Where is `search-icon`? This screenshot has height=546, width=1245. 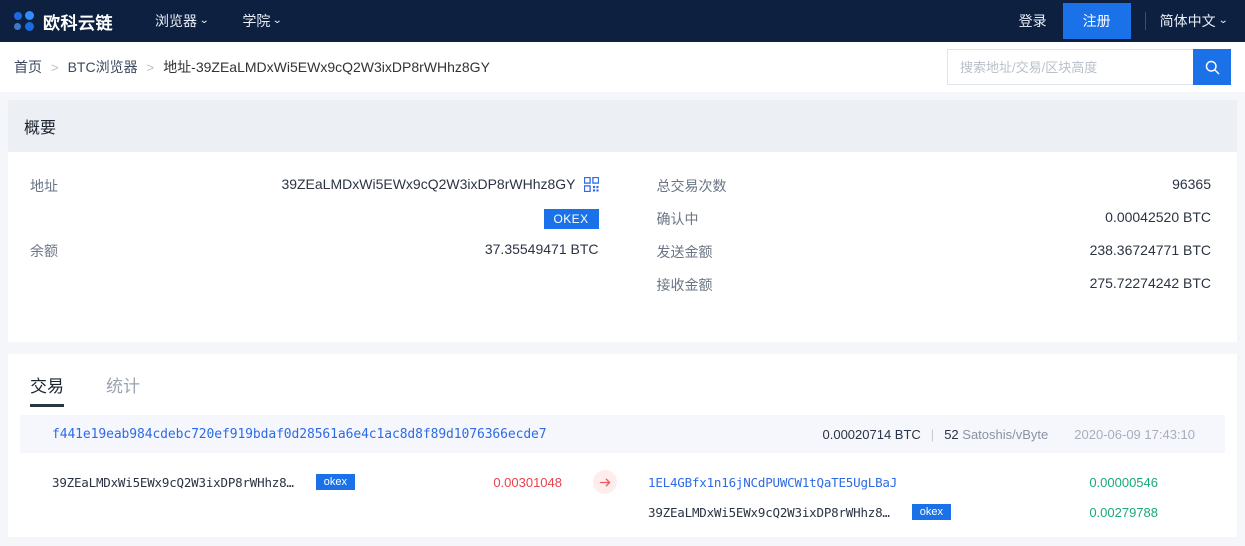 search-icon is located at coordinates (1212, 67).